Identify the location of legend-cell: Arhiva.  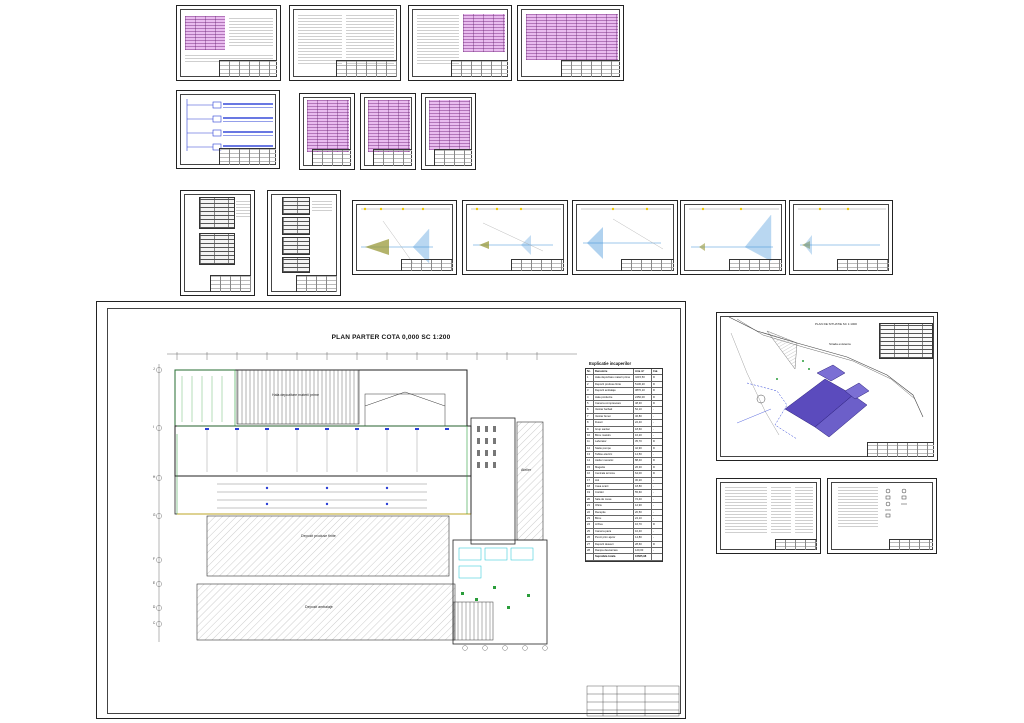
(614, 525).